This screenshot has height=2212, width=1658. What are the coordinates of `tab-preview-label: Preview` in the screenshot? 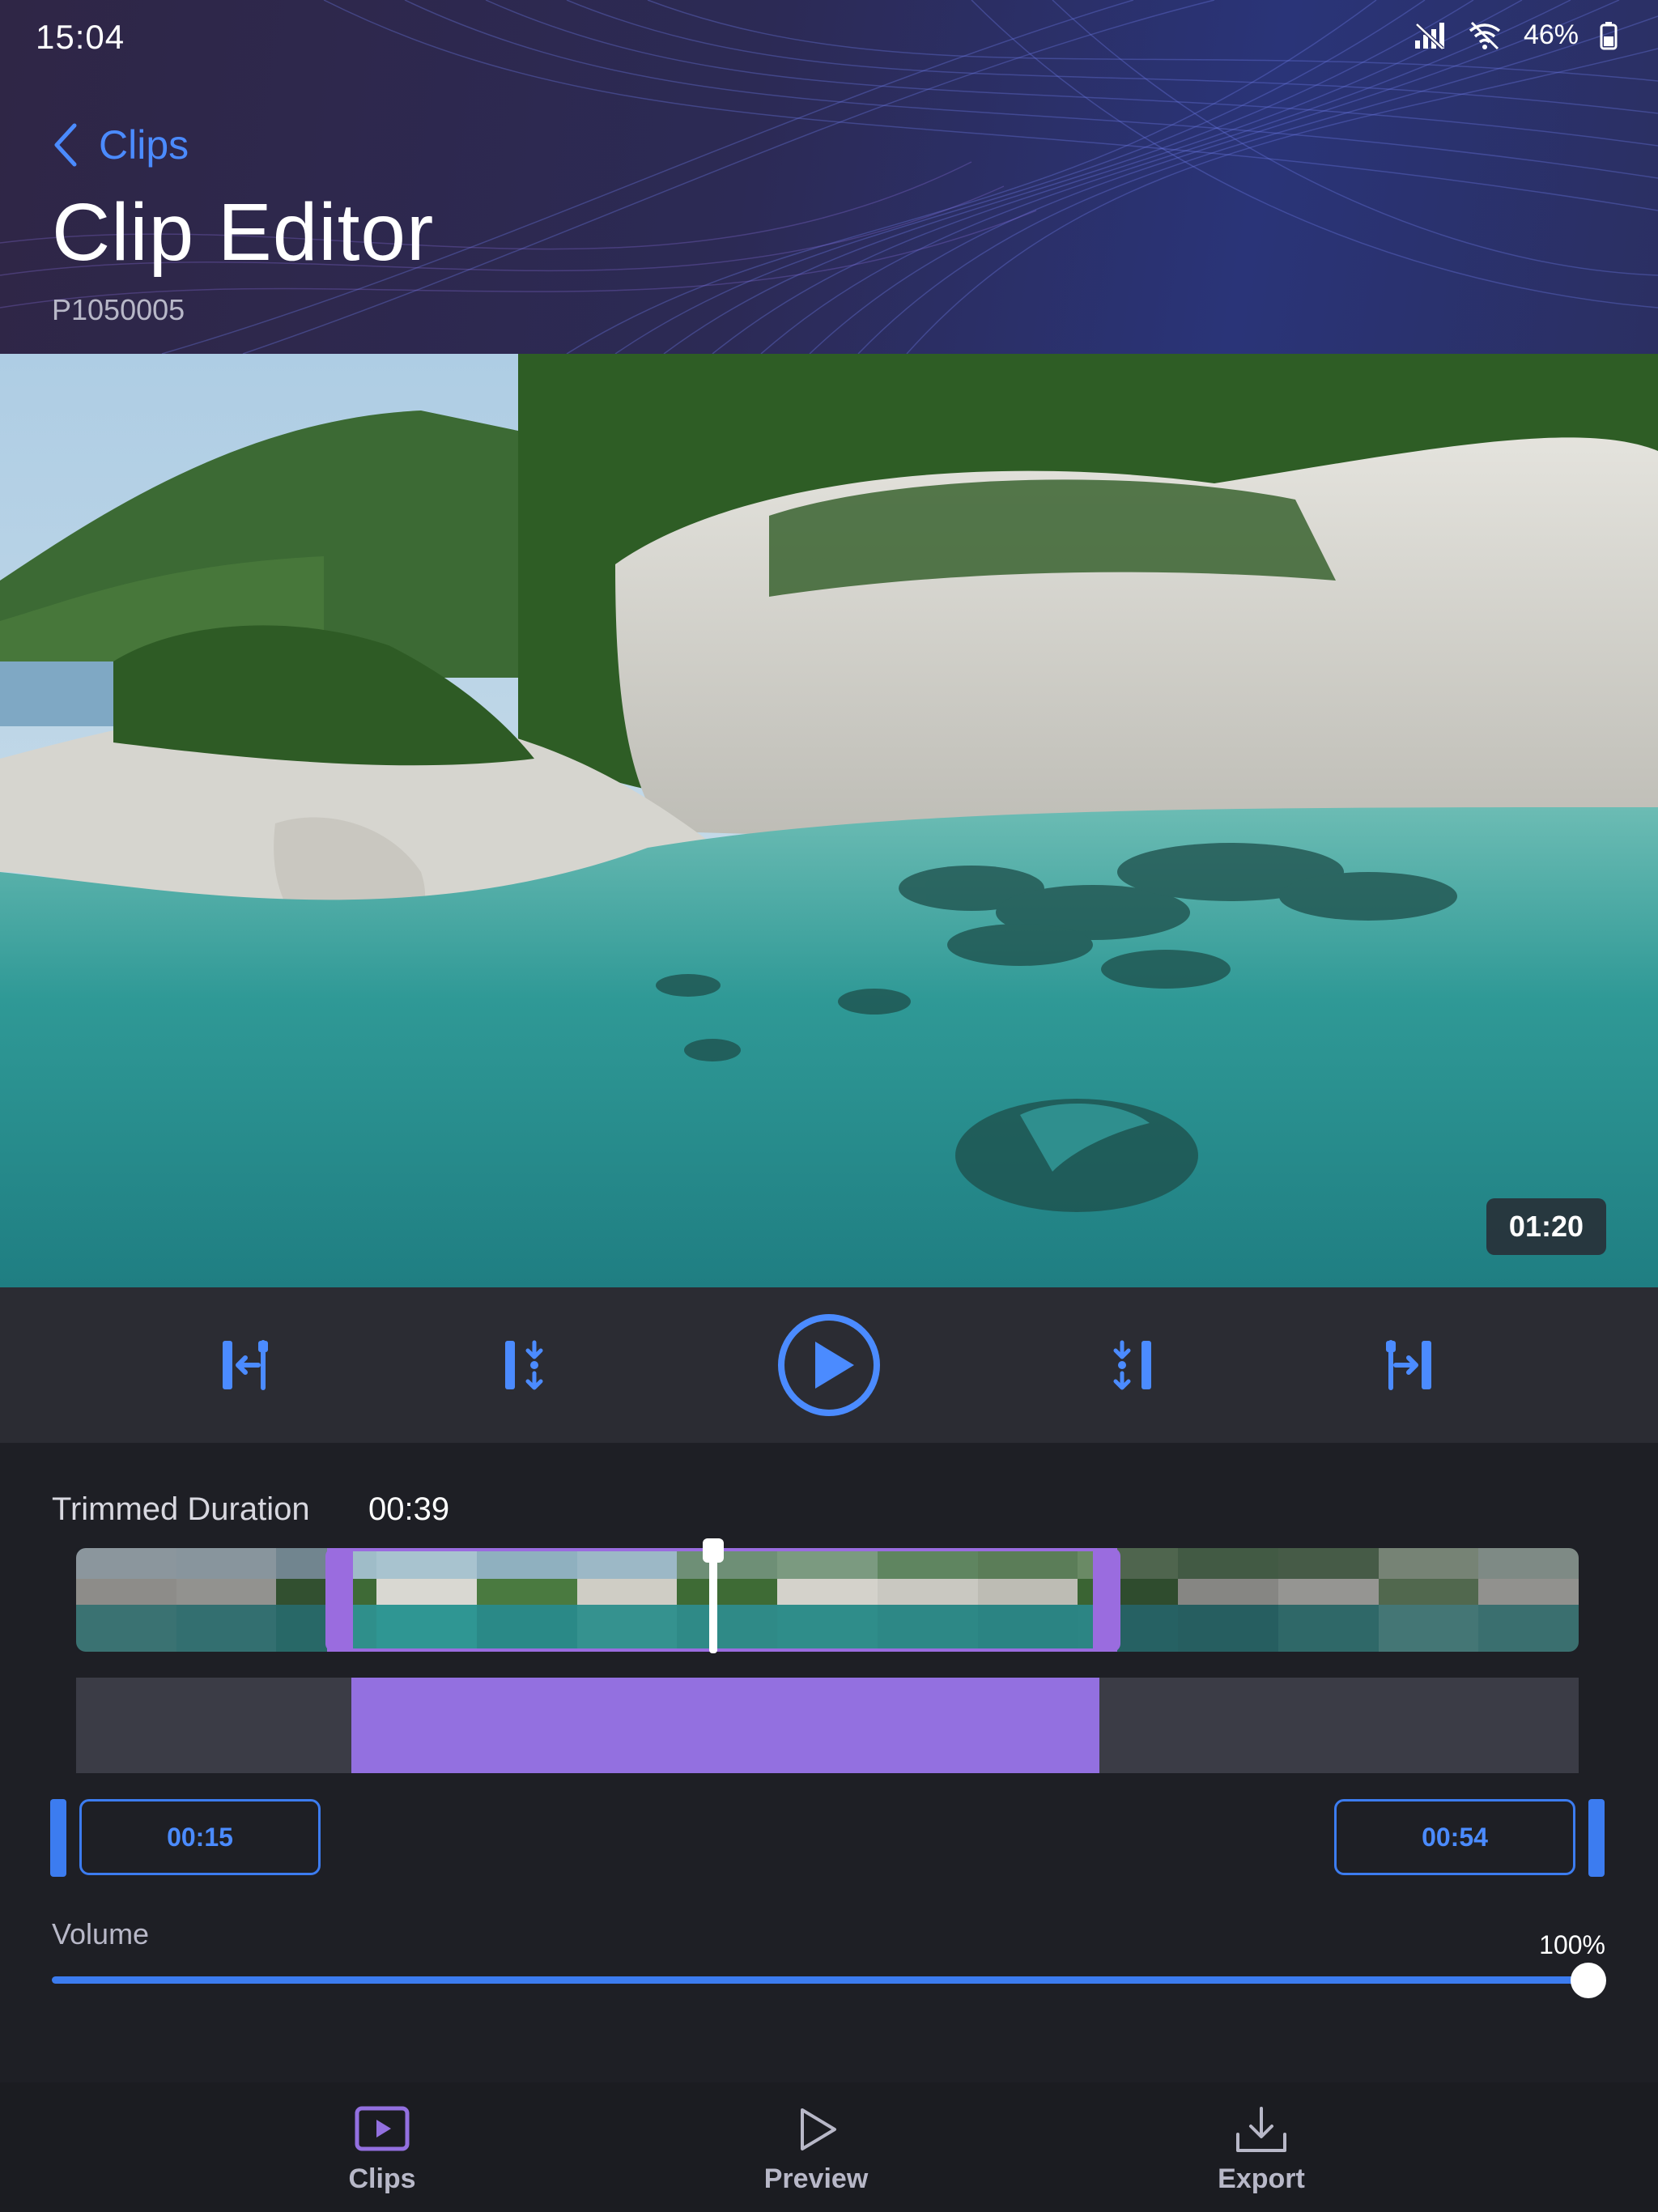 It's located at (816, 2179).